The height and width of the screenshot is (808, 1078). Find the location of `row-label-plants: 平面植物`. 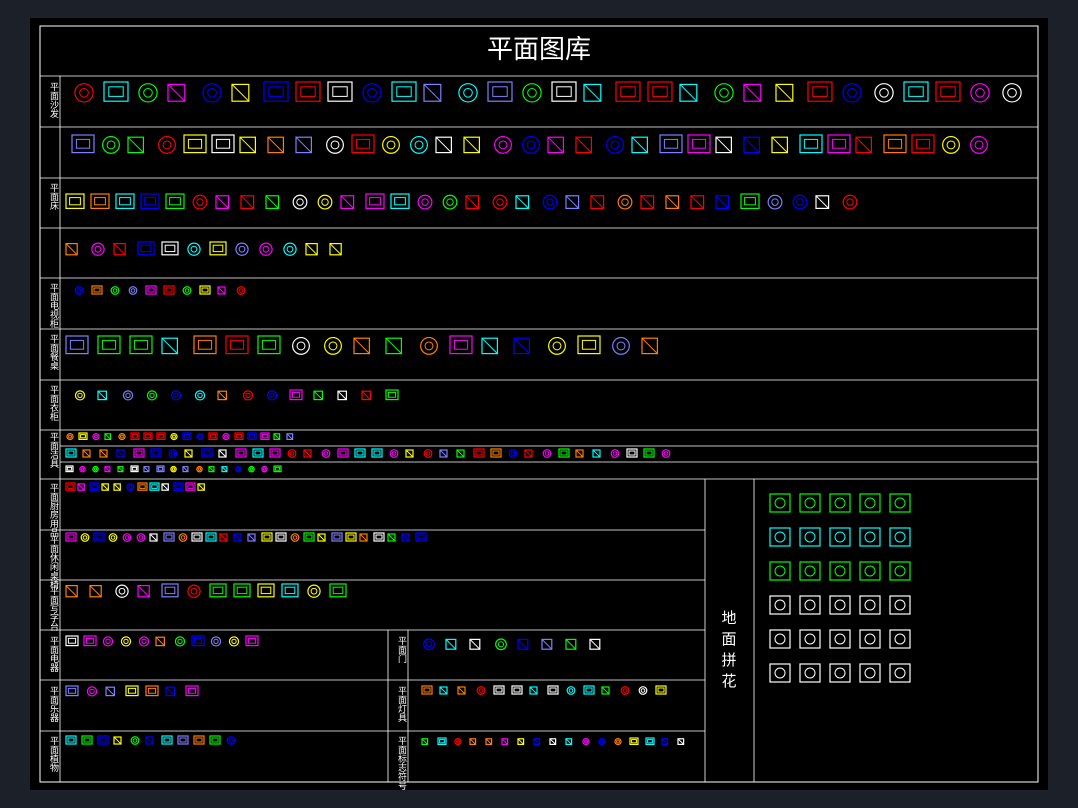

row-label-plants: 平面植物 is located at coordinates (54, 755).